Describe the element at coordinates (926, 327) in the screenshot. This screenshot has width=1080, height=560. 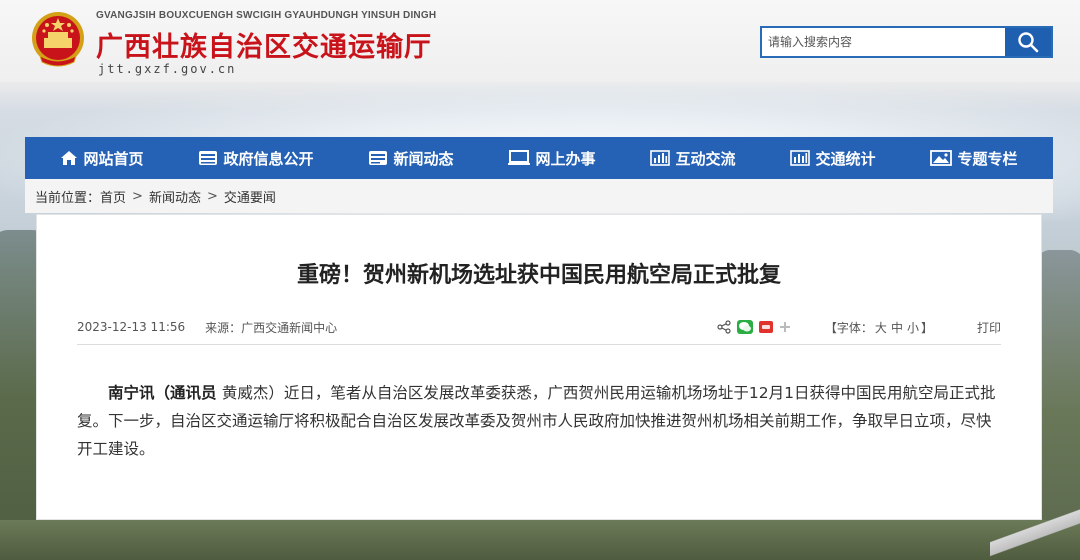
I see `font-size-label-close: 】` at that location.